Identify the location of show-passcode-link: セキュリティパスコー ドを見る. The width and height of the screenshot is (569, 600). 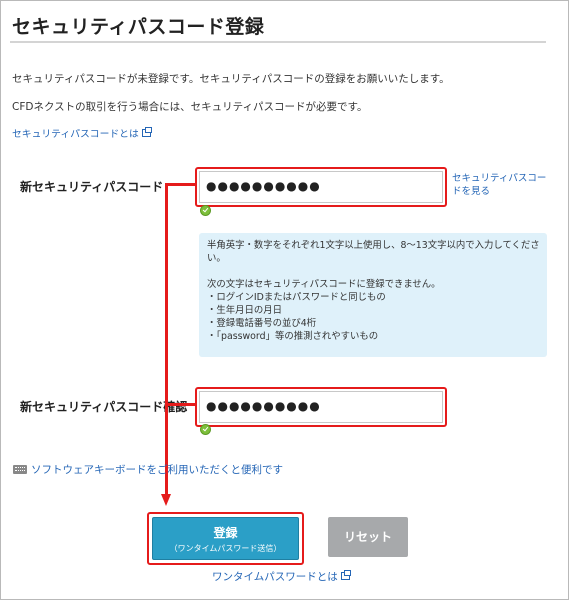
(502, 185).